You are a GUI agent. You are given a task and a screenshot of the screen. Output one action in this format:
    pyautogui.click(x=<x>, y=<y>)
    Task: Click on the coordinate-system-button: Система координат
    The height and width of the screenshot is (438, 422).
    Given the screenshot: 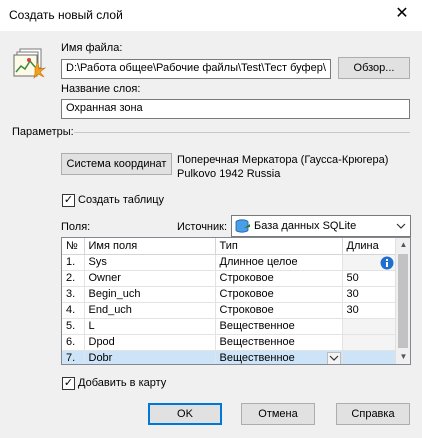 What is the action you would take?
    pyautogui.click(x=116, y=164)
    